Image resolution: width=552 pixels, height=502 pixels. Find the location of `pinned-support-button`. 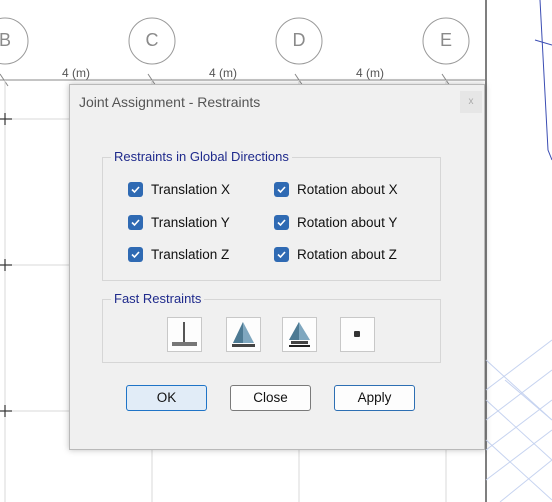

pinned-support-button is located at coordinates (243, 334).